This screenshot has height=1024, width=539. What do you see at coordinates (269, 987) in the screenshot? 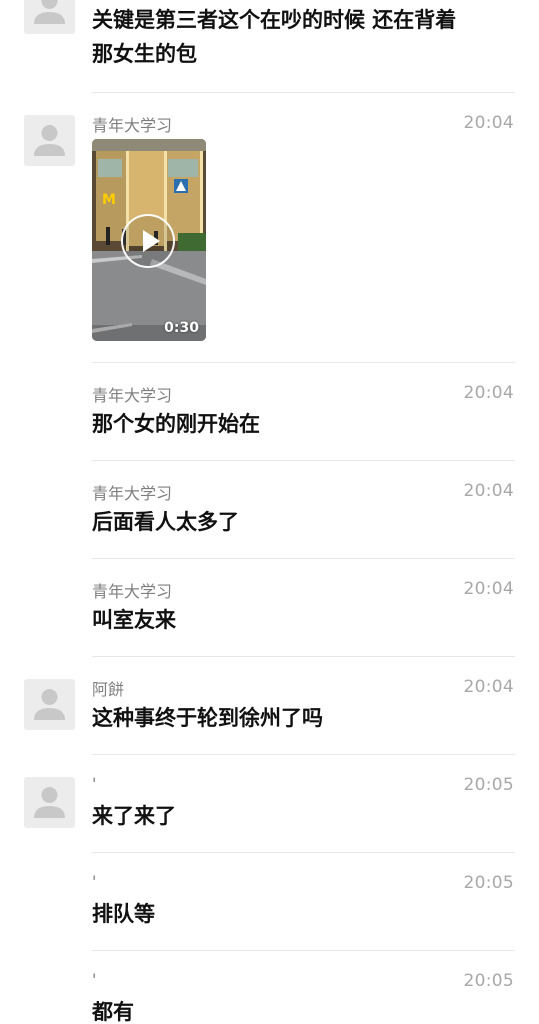
I see `chat-message: ' 20:05 都有` at bounding box center [269, 987].